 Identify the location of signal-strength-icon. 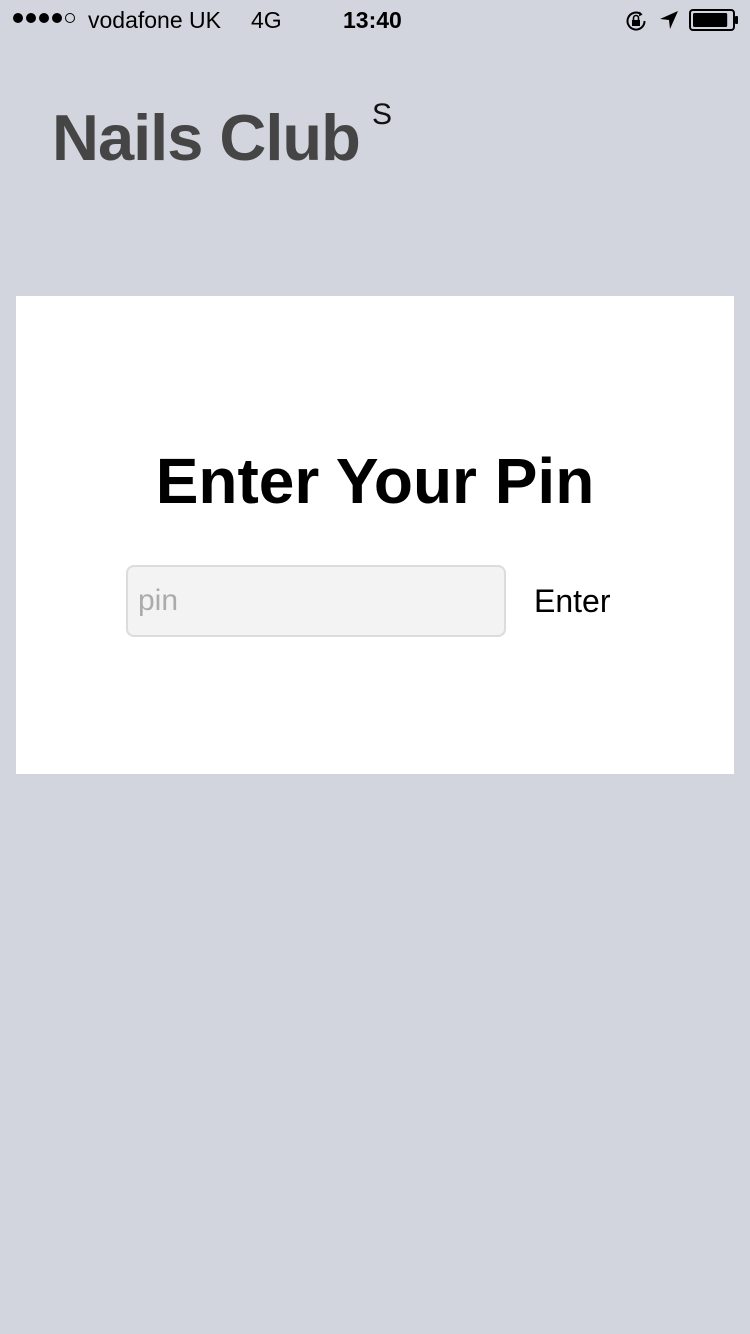
(44, 18).